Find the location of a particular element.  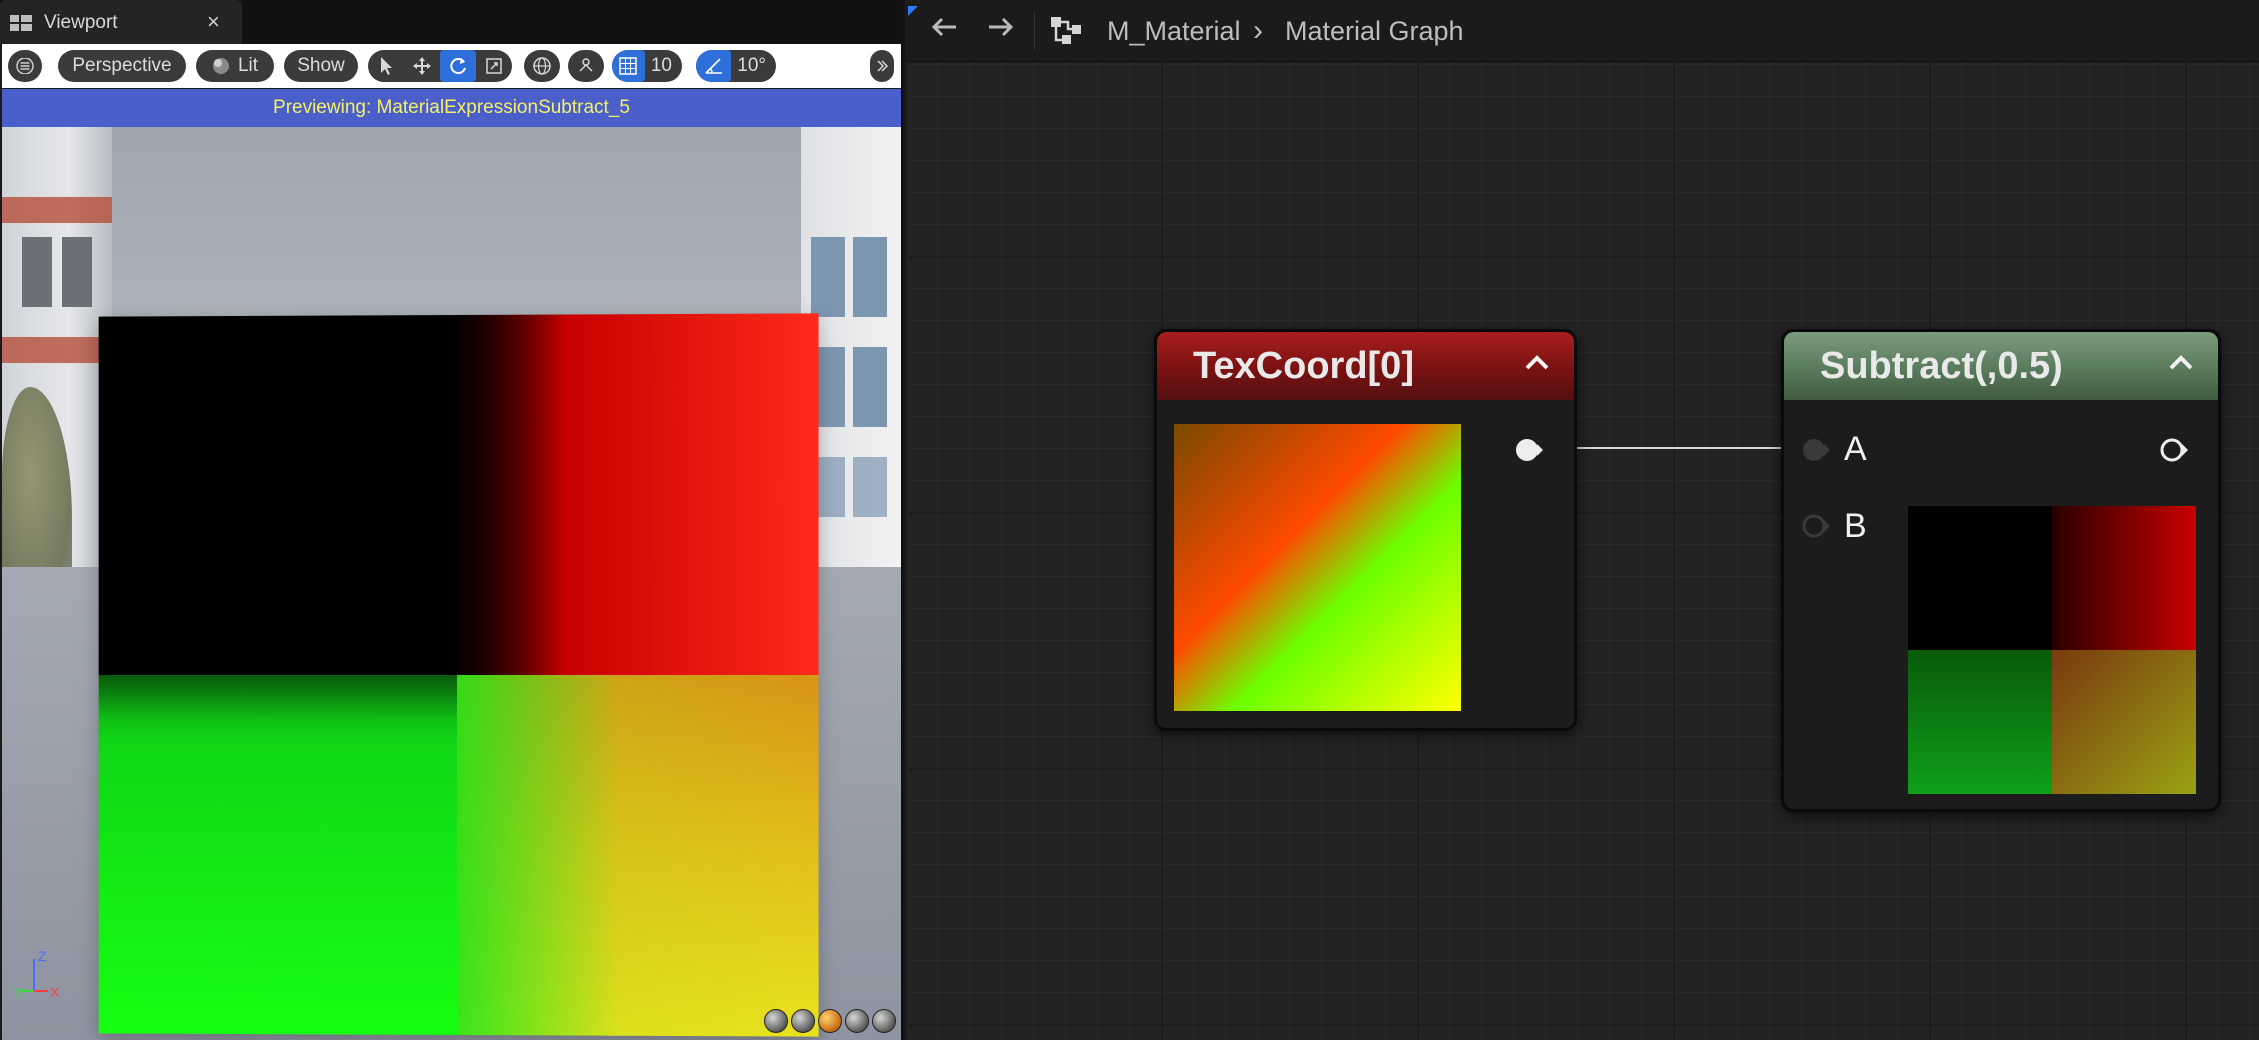

viewport-options-button is located at coordinates (25, 66).